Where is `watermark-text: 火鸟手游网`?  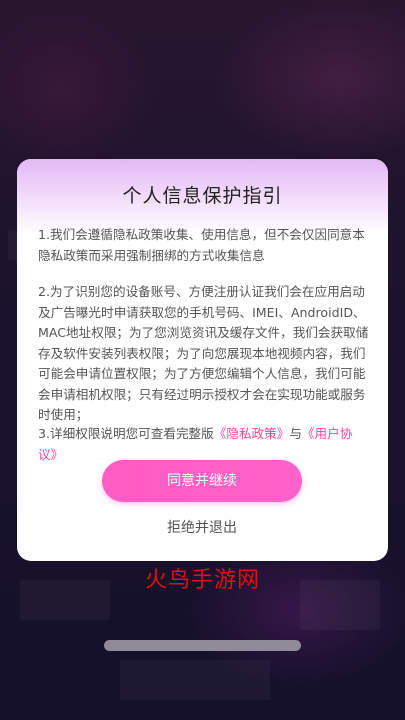 watermark-text: 火鸟手游网 is located at coordinates (202, 580).